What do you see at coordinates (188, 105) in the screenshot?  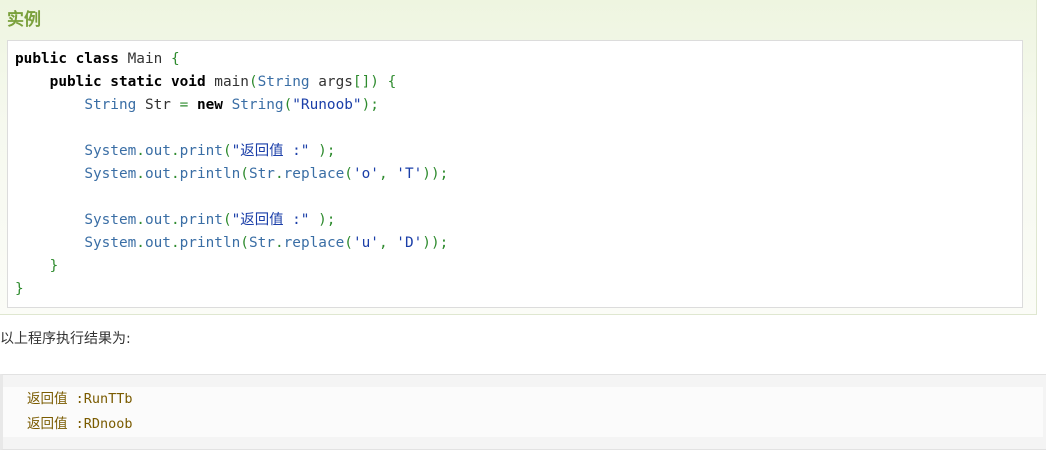 I see `code-token: =` at bounding box center [188, 105].